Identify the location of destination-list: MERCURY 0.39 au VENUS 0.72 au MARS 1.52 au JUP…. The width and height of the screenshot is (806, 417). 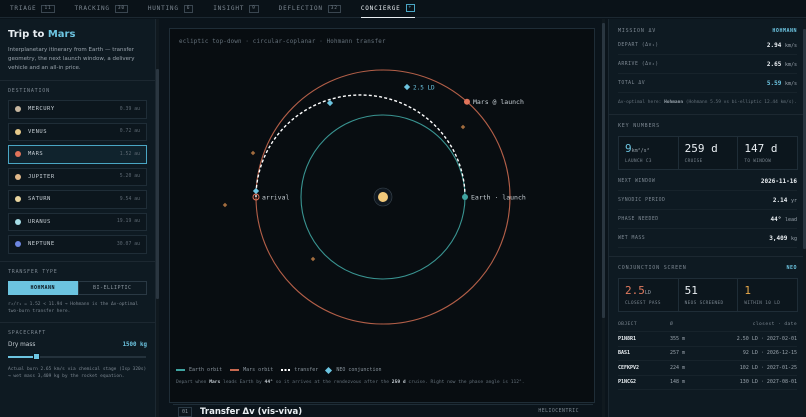
(77, 177).